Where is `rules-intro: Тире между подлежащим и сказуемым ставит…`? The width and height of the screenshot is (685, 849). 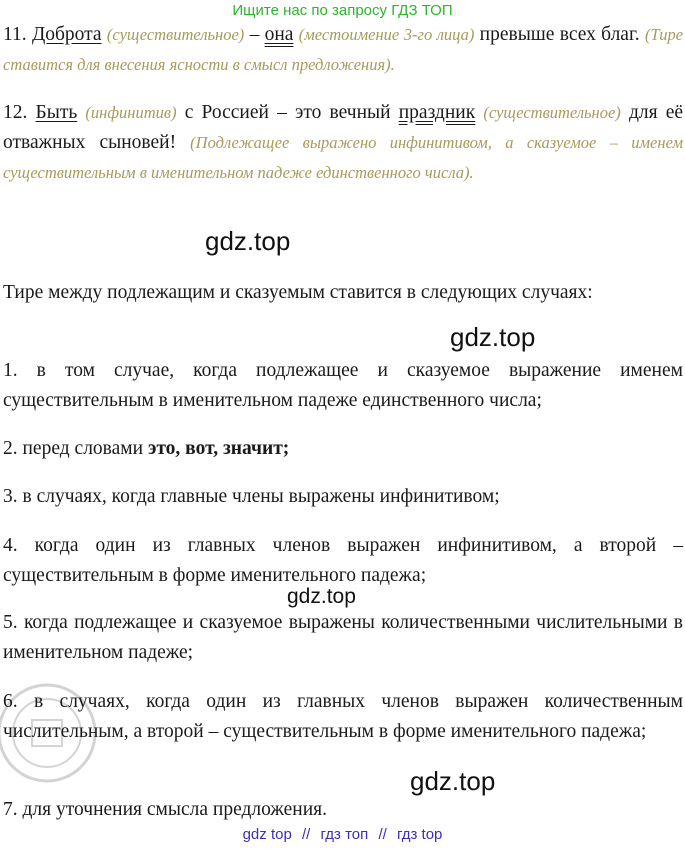 rules-intro: Тире между подлежащим и сказуемым ставит… is located at coordinates (298, 292).